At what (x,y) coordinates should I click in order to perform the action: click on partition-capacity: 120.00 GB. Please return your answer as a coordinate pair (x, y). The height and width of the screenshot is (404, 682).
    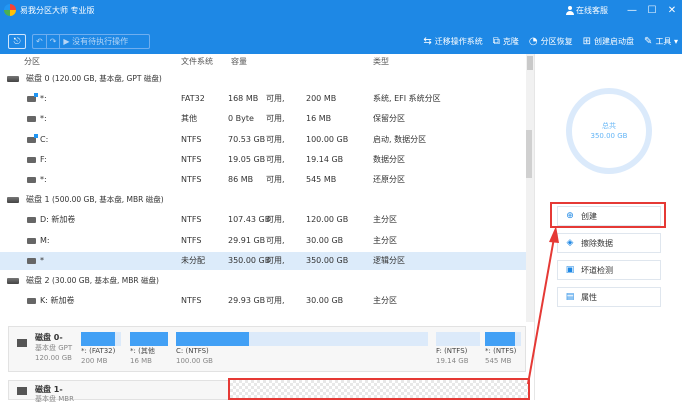
    Looking at the image, I should click on (327, 220).